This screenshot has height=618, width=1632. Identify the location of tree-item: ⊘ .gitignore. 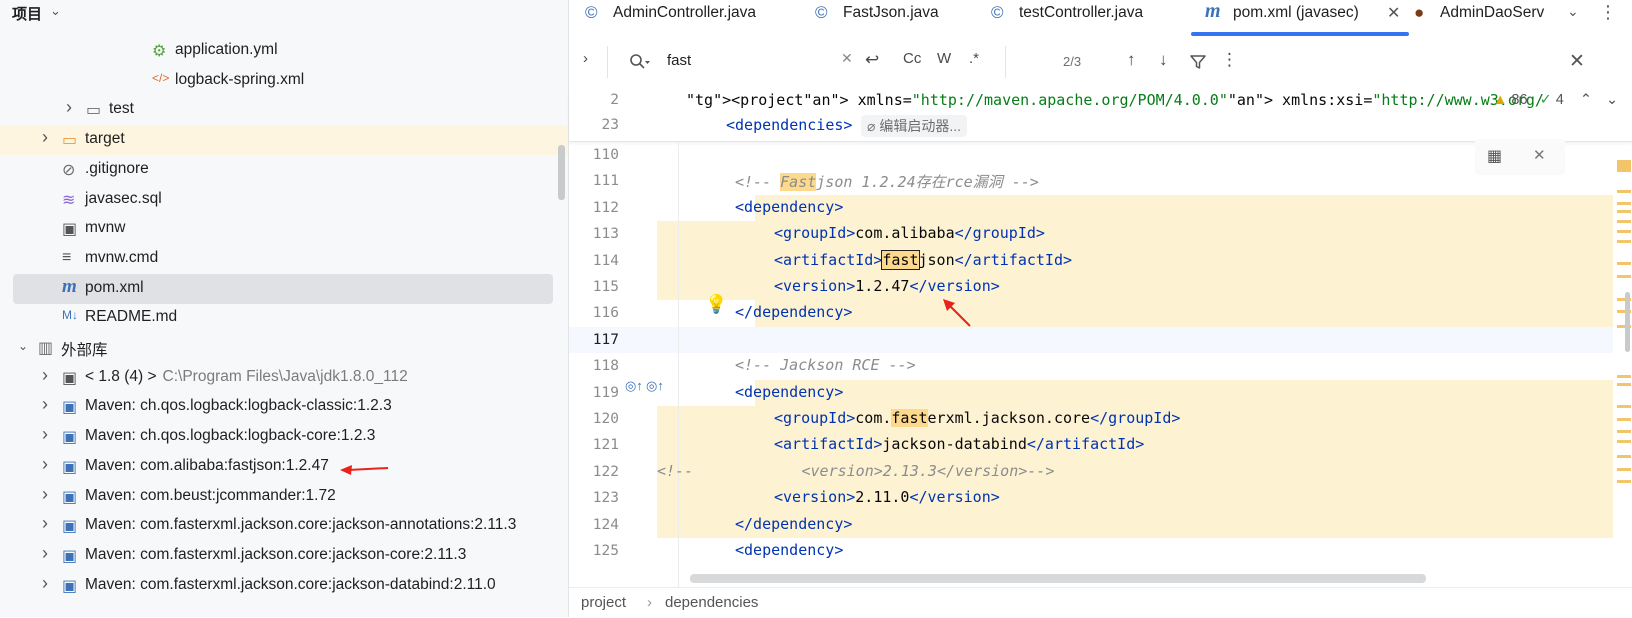
(284, 170).